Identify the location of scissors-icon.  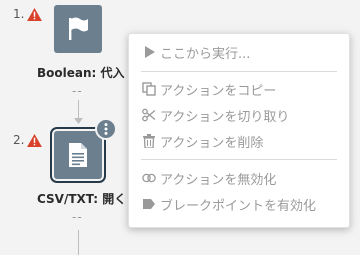
(149, 115).